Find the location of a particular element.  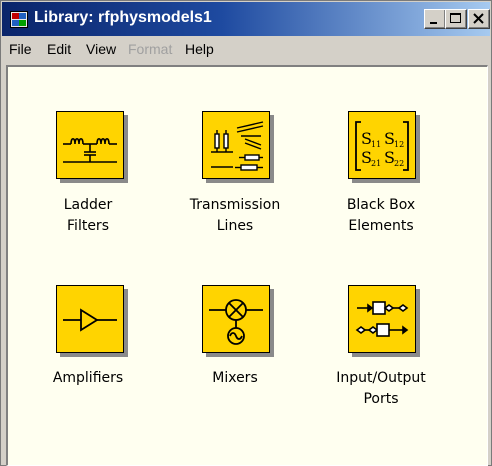

black-box-elements-label-line1: Black Box is located at coordinates (381, 205).